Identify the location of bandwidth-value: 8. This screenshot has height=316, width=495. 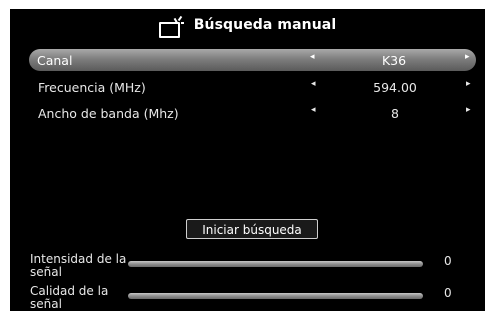
(395, 113).